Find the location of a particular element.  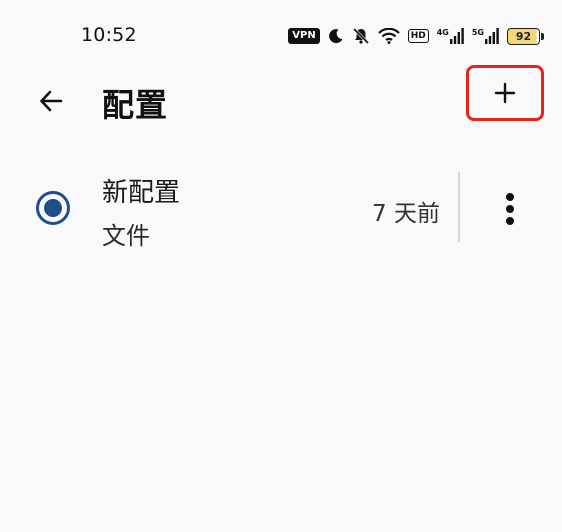

row-divider is located at coordinates (459, 207).